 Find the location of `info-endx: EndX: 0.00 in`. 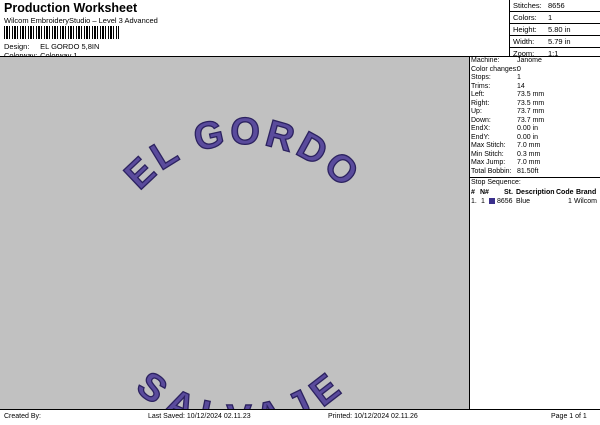

info-endx: EndX: 0.00 in is located at coordinates (505, 128).